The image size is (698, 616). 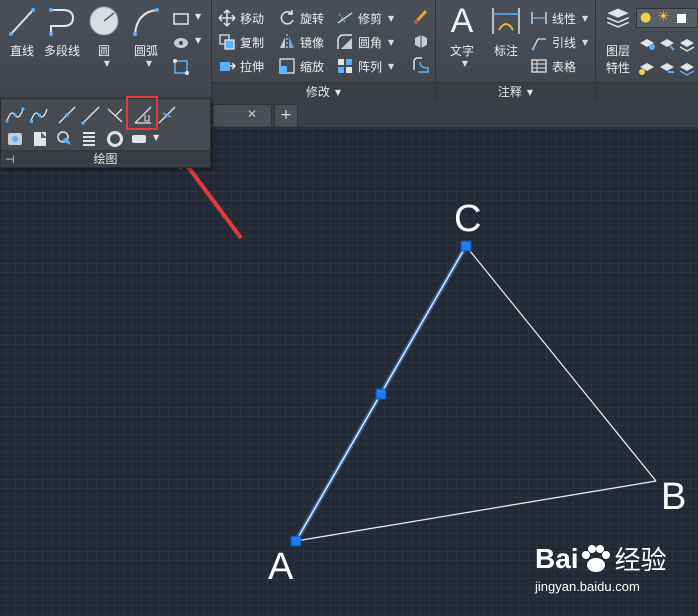 I want to click on grip-midpoint, so click(x=381, y=394).